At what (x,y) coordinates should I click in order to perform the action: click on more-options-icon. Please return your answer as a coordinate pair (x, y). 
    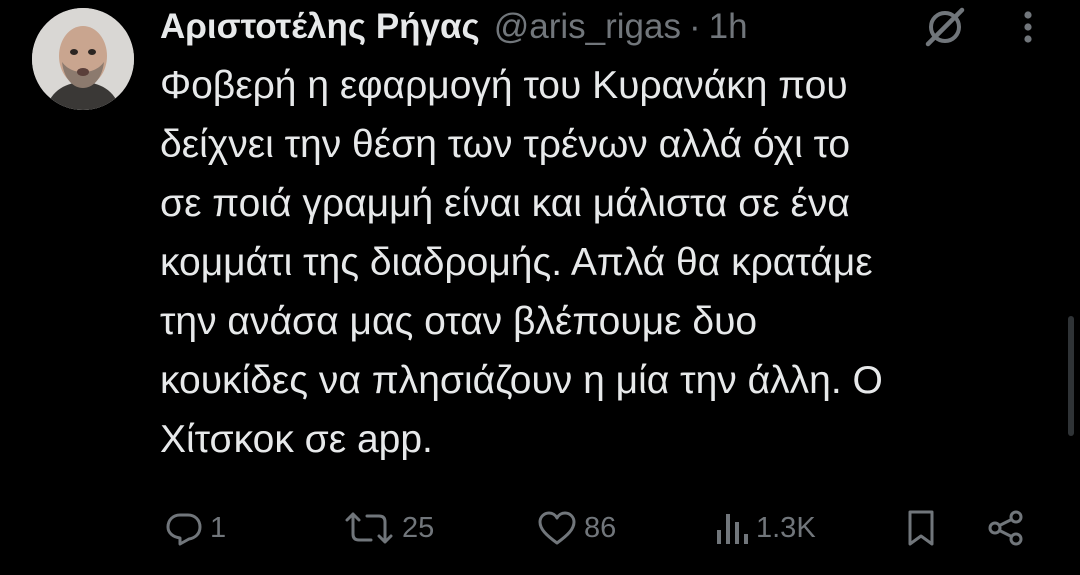
    Looking at the image, I should click on (1028, 27).